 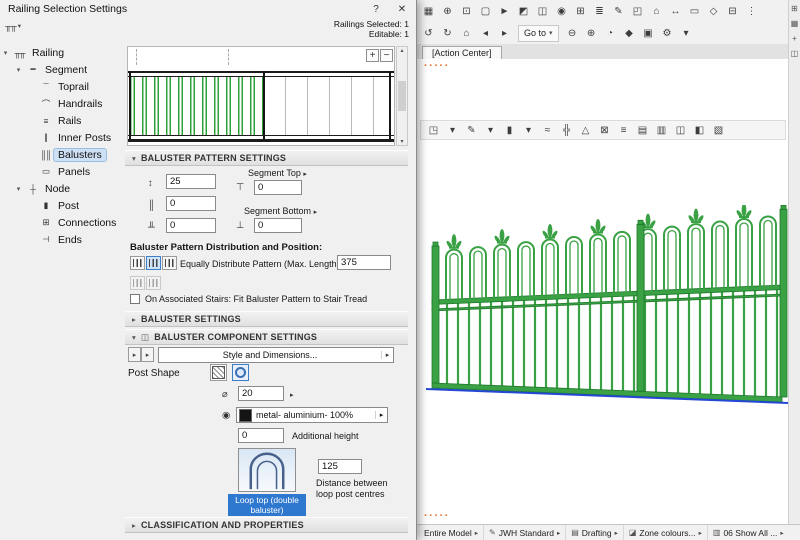 What do you see at coordinates (751, 11) in the screenshot?
I see `more-options-icon: ⋮` at bounding box center [751, 11].